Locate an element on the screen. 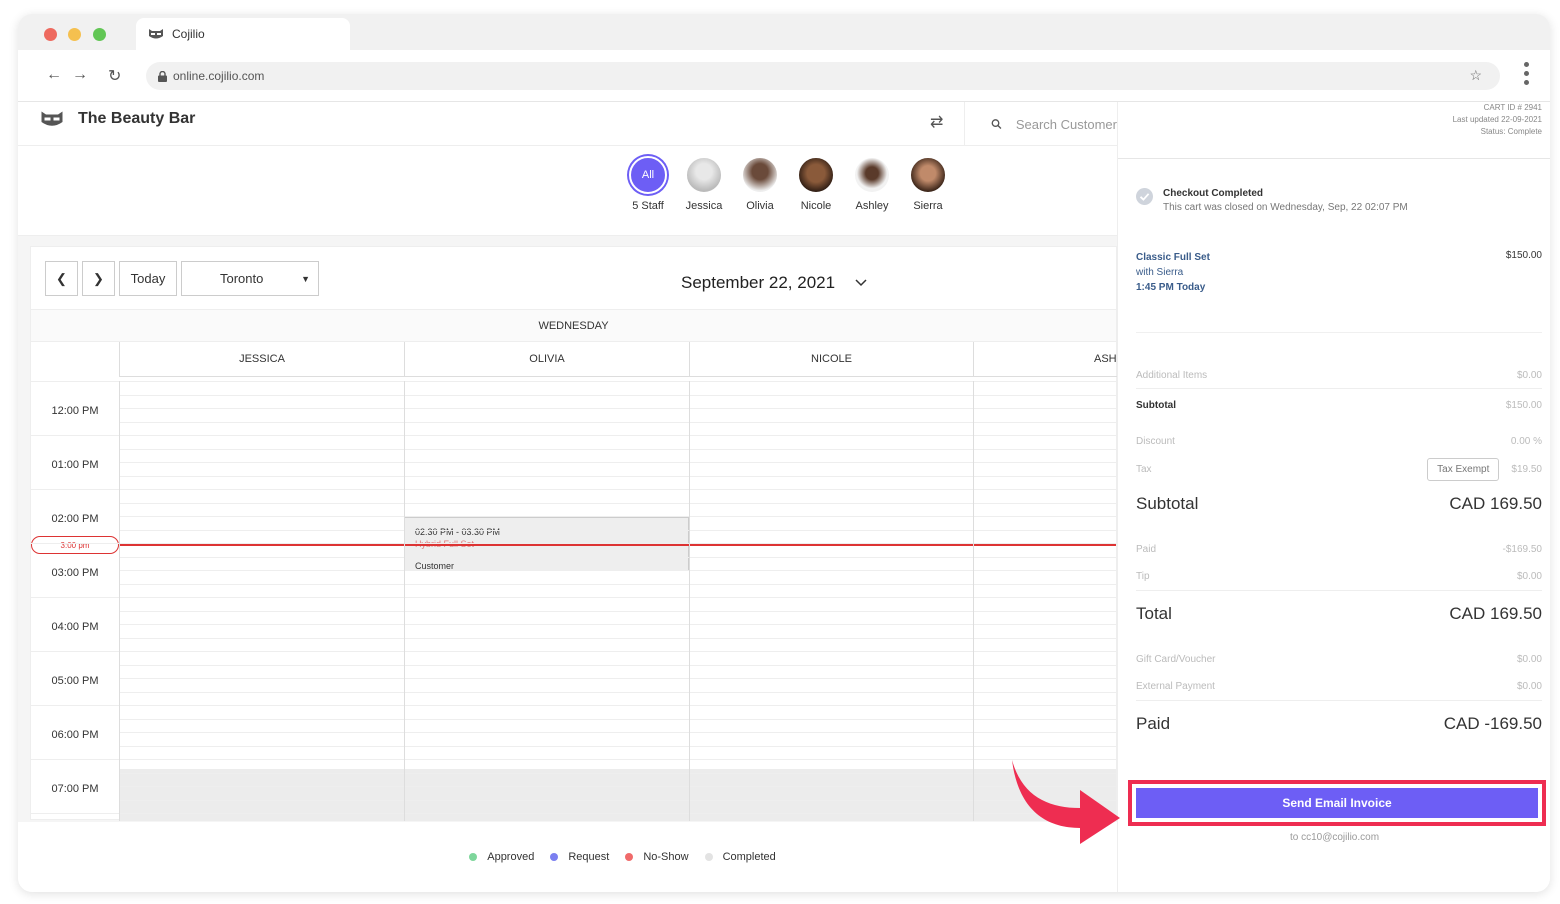 Image resolution: width=1560 pixels, height=904 pixels. paid-row: Paid -$169.50 is located at coordinates (1339, 549).